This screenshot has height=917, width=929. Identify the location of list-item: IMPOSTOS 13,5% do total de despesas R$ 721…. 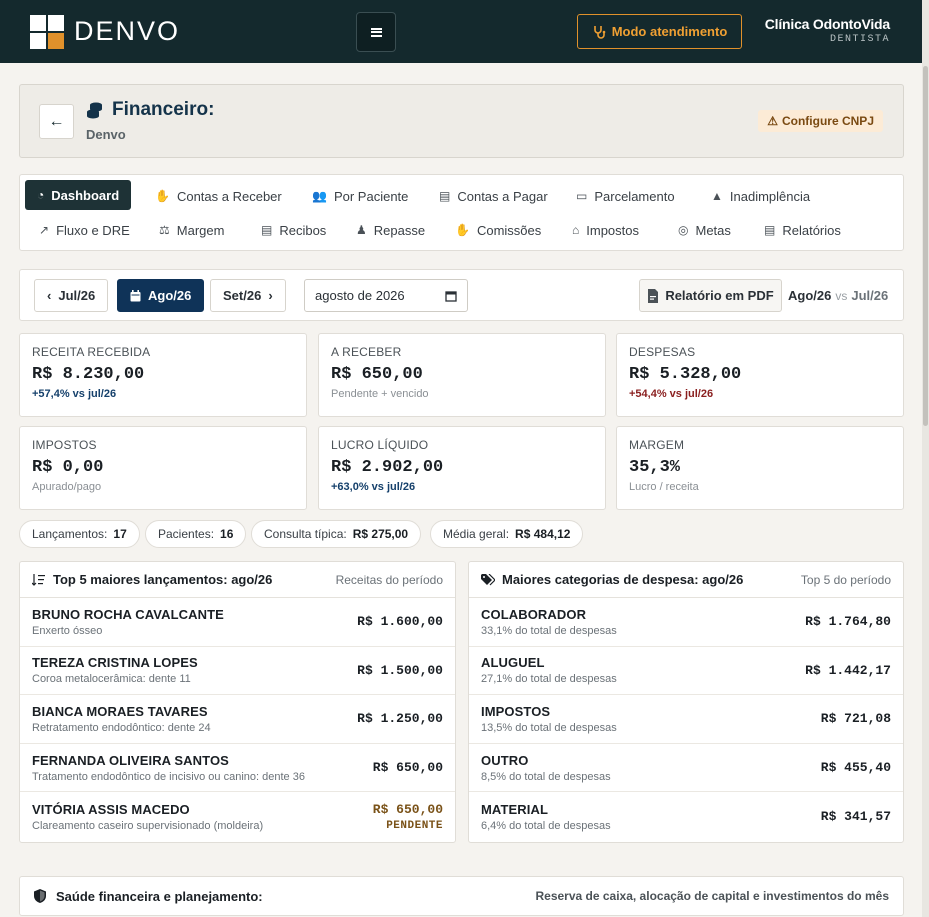
(686, 719).